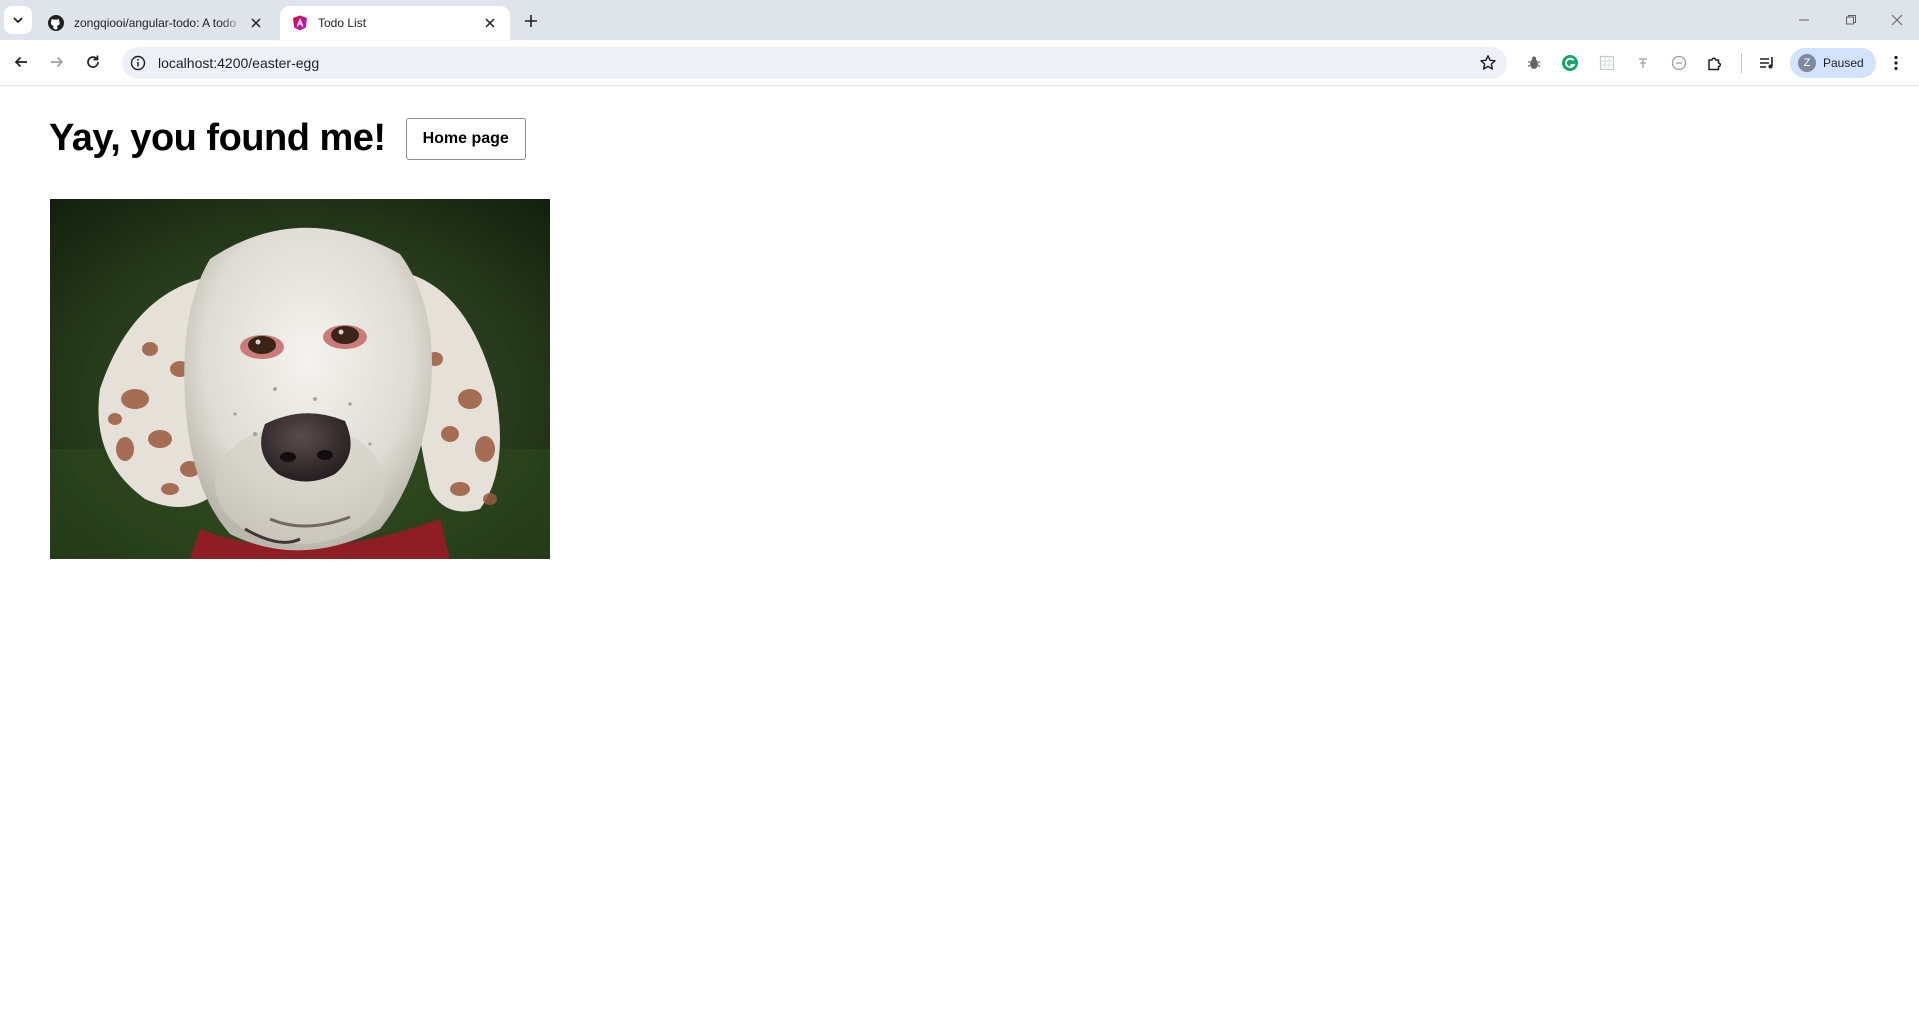  I want to click on tab-strip: zongqiooi/angular-todo: A todo Todo List, so click(959, 20).